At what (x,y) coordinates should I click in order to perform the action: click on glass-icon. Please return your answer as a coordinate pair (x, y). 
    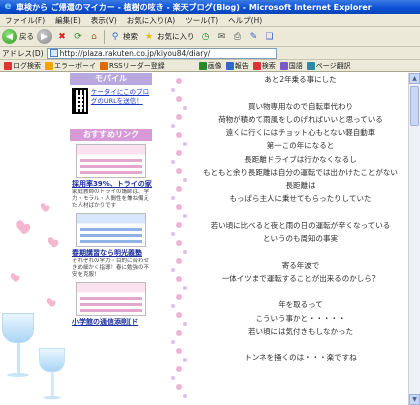
    Looking at the image, I should click on (18, 348).